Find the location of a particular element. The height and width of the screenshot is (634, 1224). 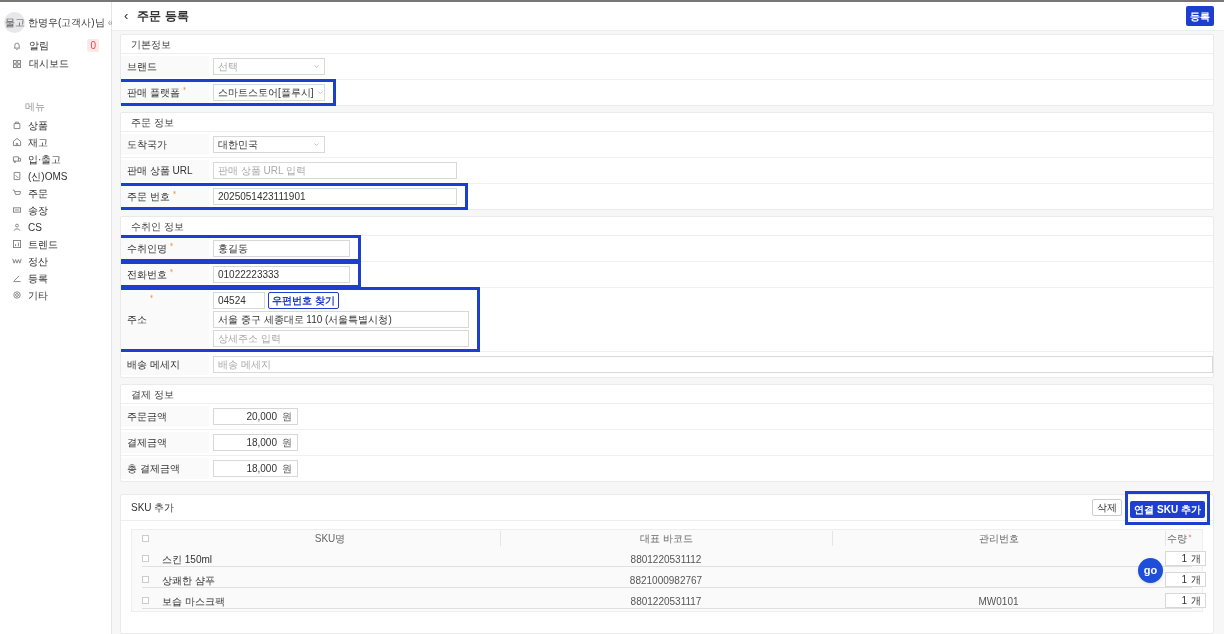

menu-item: 트렌드 is located at coordinates (61, 244).